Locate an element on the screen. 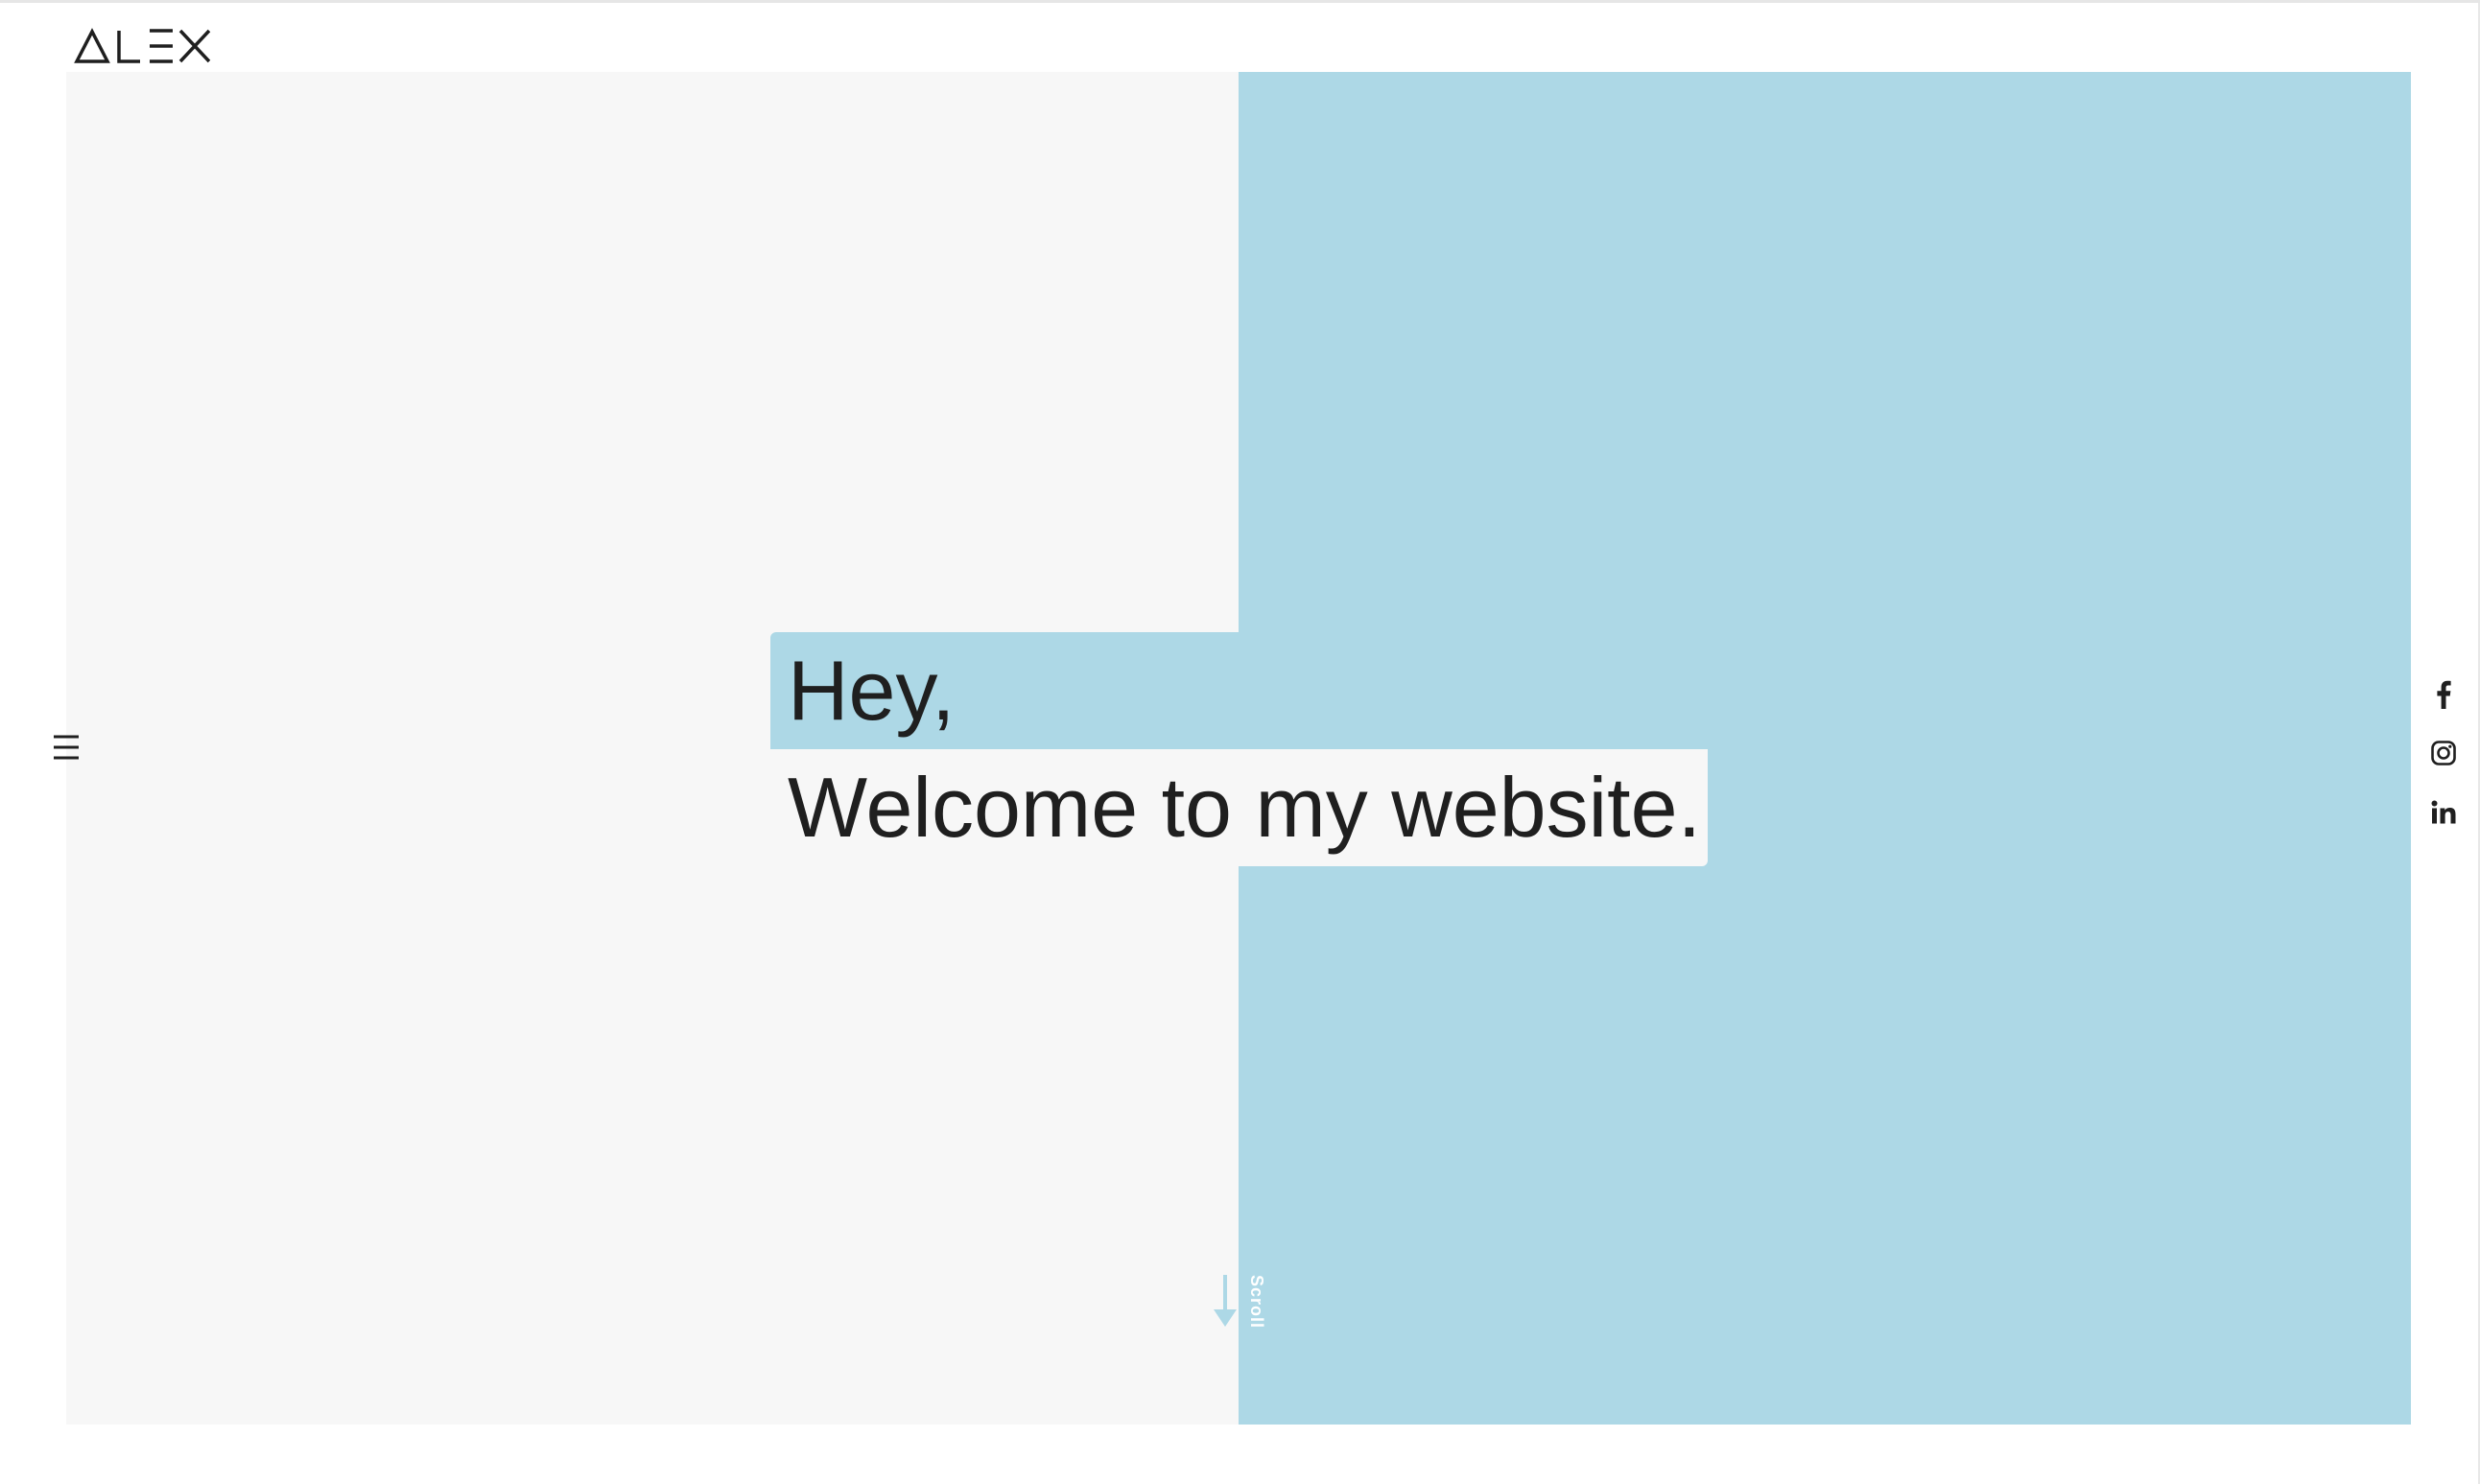 The height and width of the screenshot is (1484, 2480). instagram-icon is located at coordinates (2443, 754).